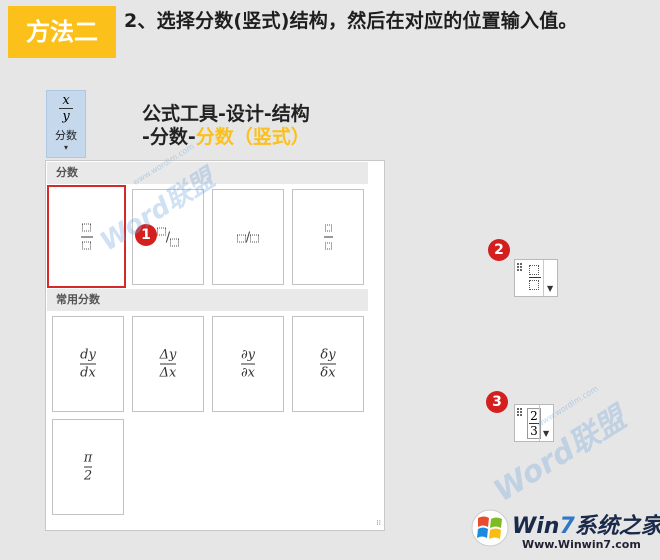 The image size is (660, 560). I want to click on tile-dy-dx: dy dx, so click(88, 364).